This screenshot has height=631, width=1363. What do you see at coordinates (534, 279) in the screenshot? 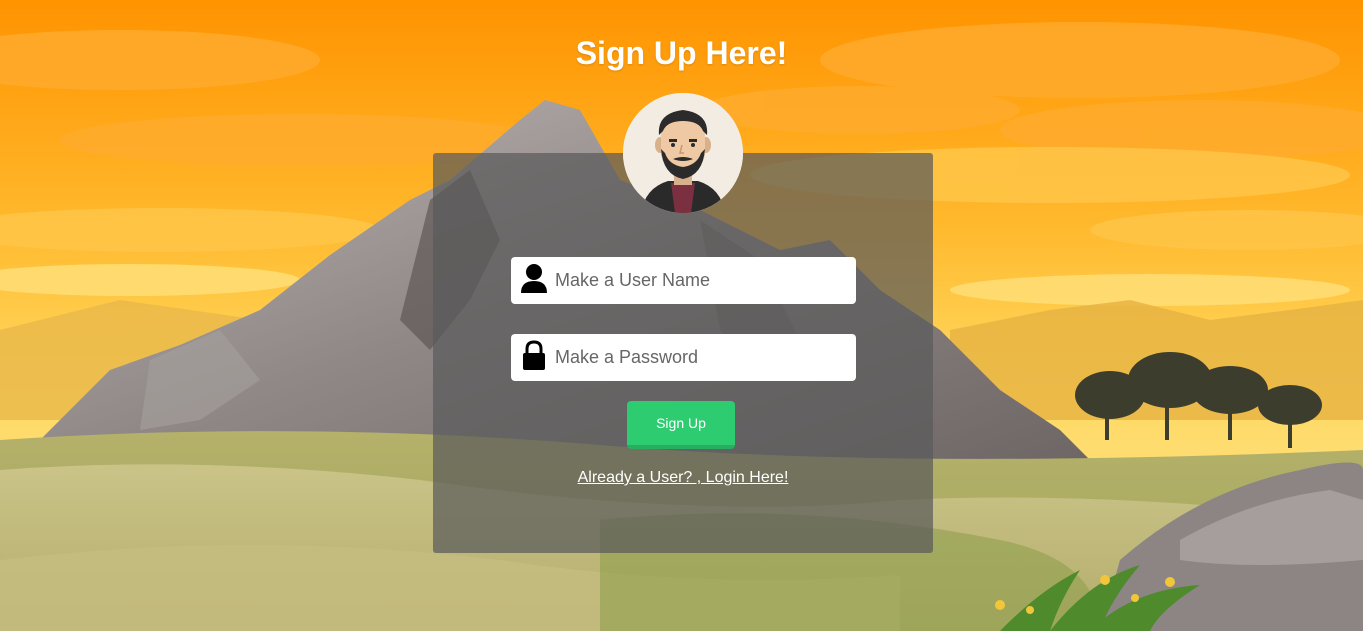
I see `user-icon` at bounding box center [534, 279].